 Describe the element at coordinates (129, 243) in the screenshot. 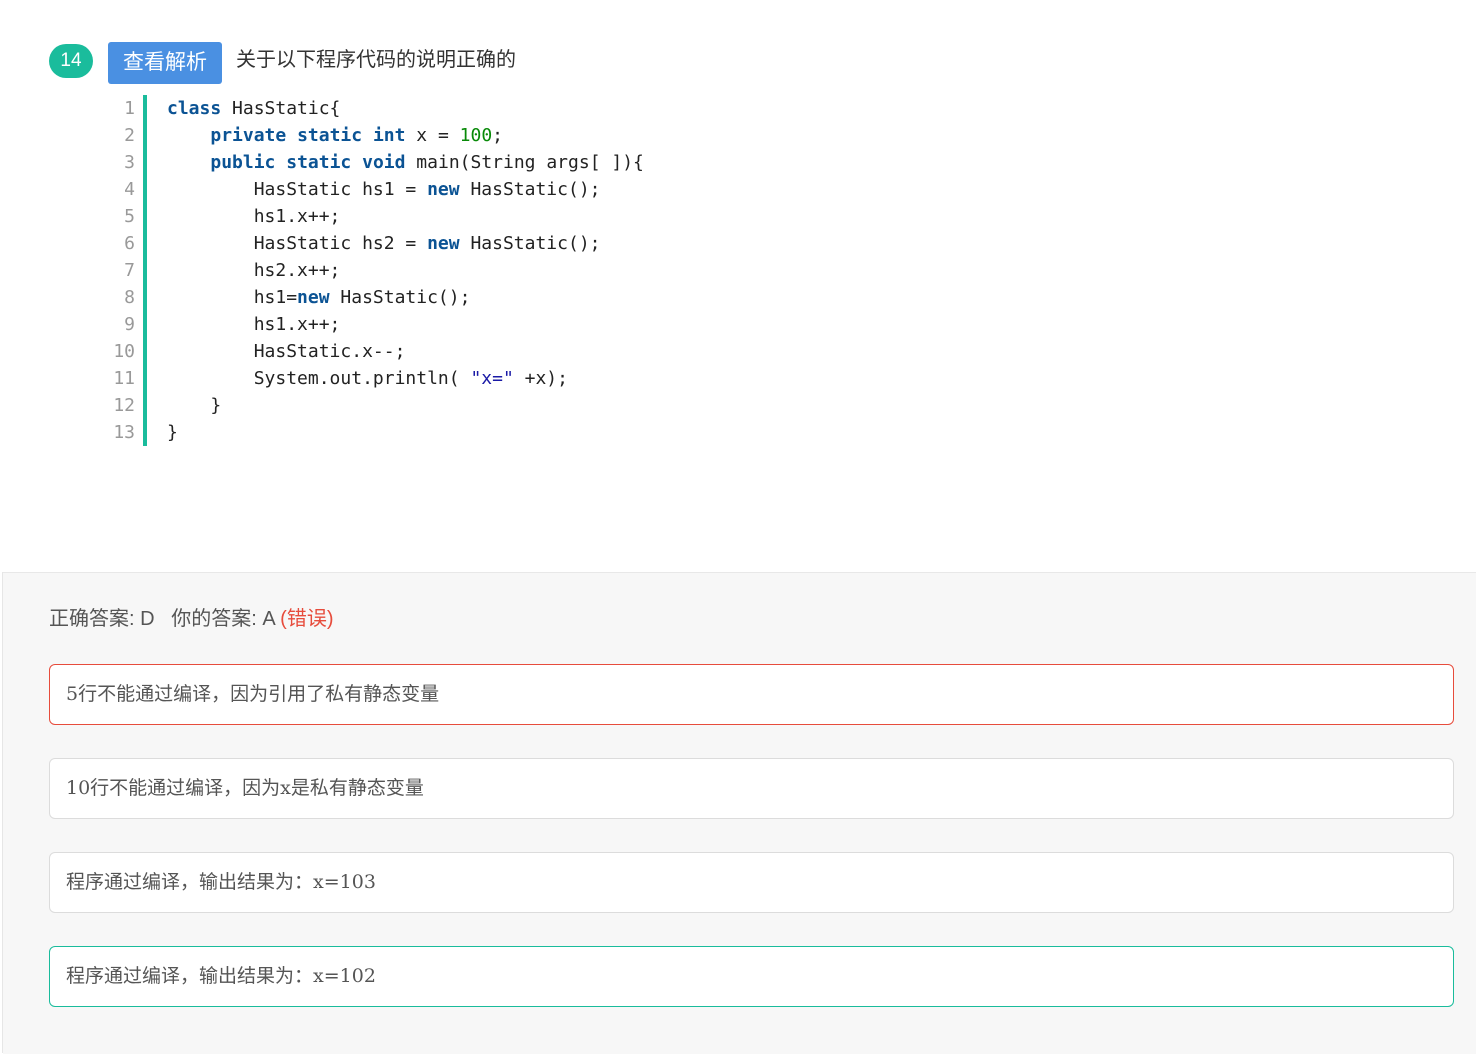

I see `line-number: 6` at that location.